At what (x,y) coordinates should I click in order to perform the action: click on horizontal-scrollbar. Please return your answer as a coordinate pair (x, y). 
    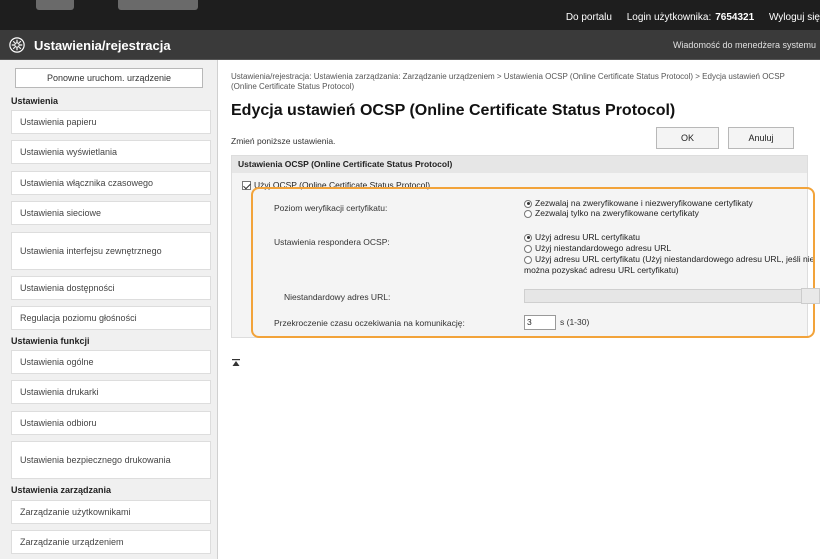
    Looking at the image, I should click on (810, 296).